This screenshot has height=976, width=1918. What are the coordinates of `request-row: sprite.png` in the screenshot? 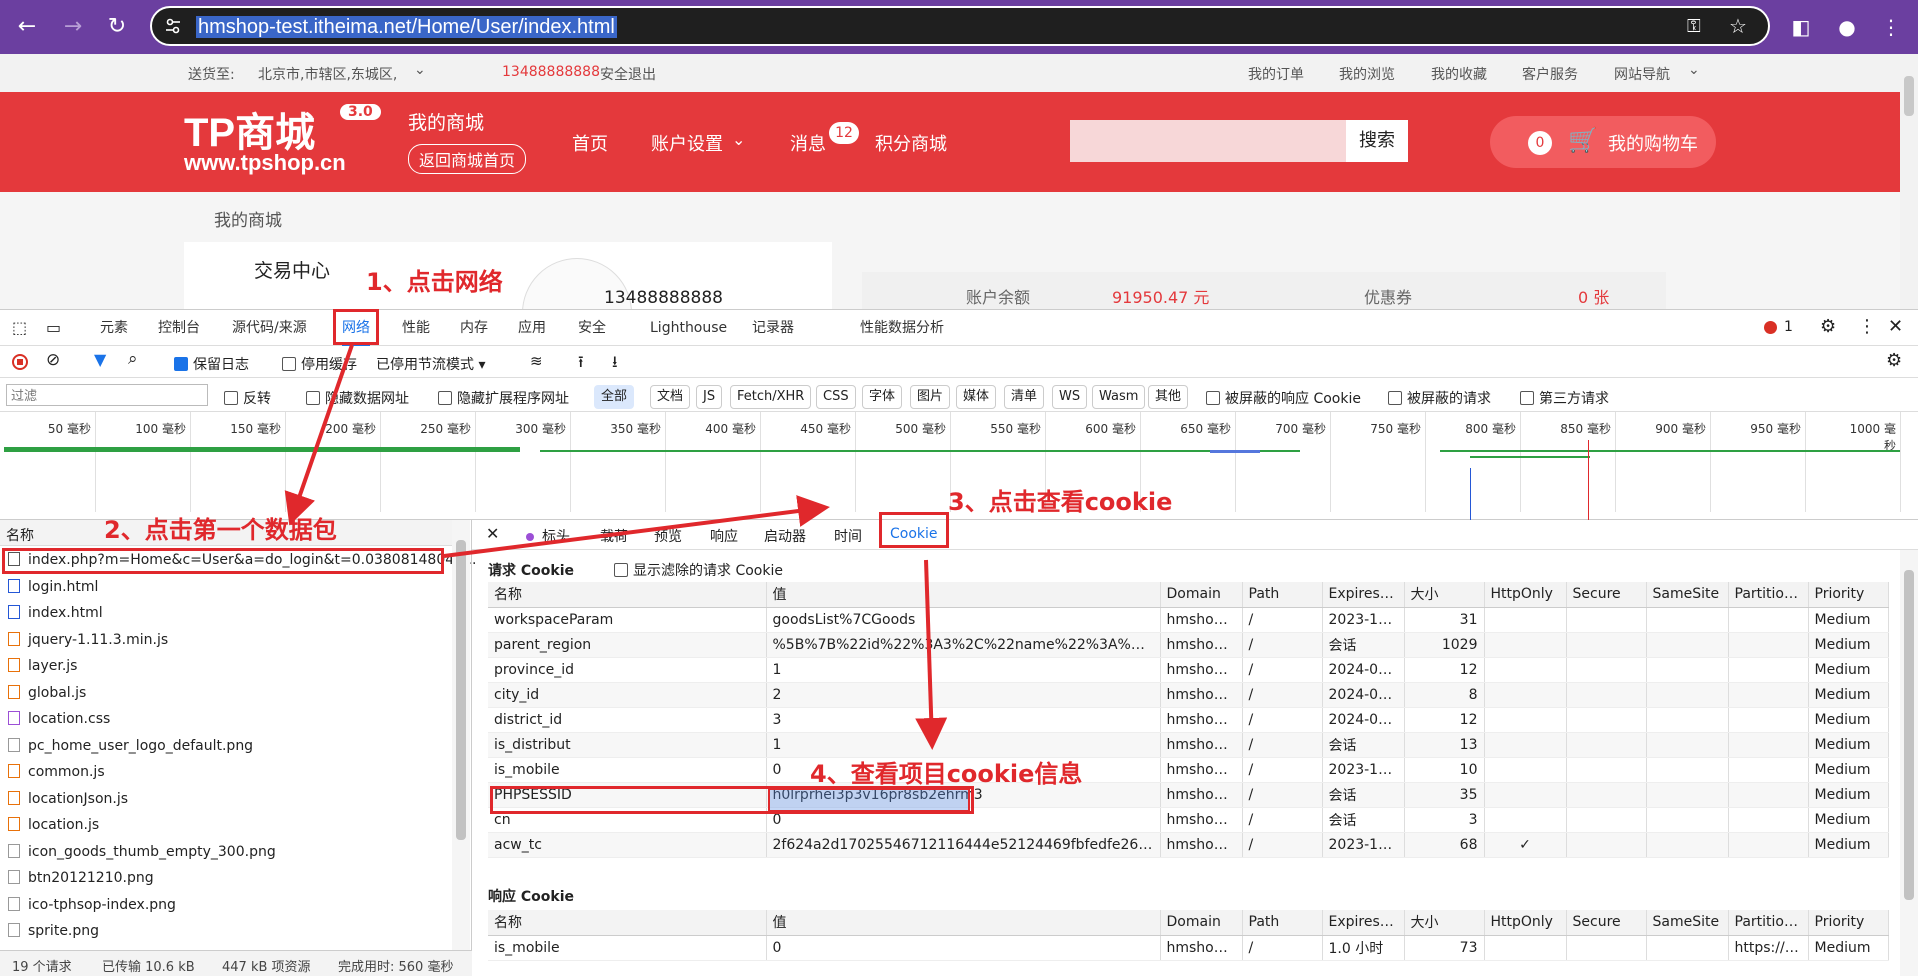 It's located at (53, 931).